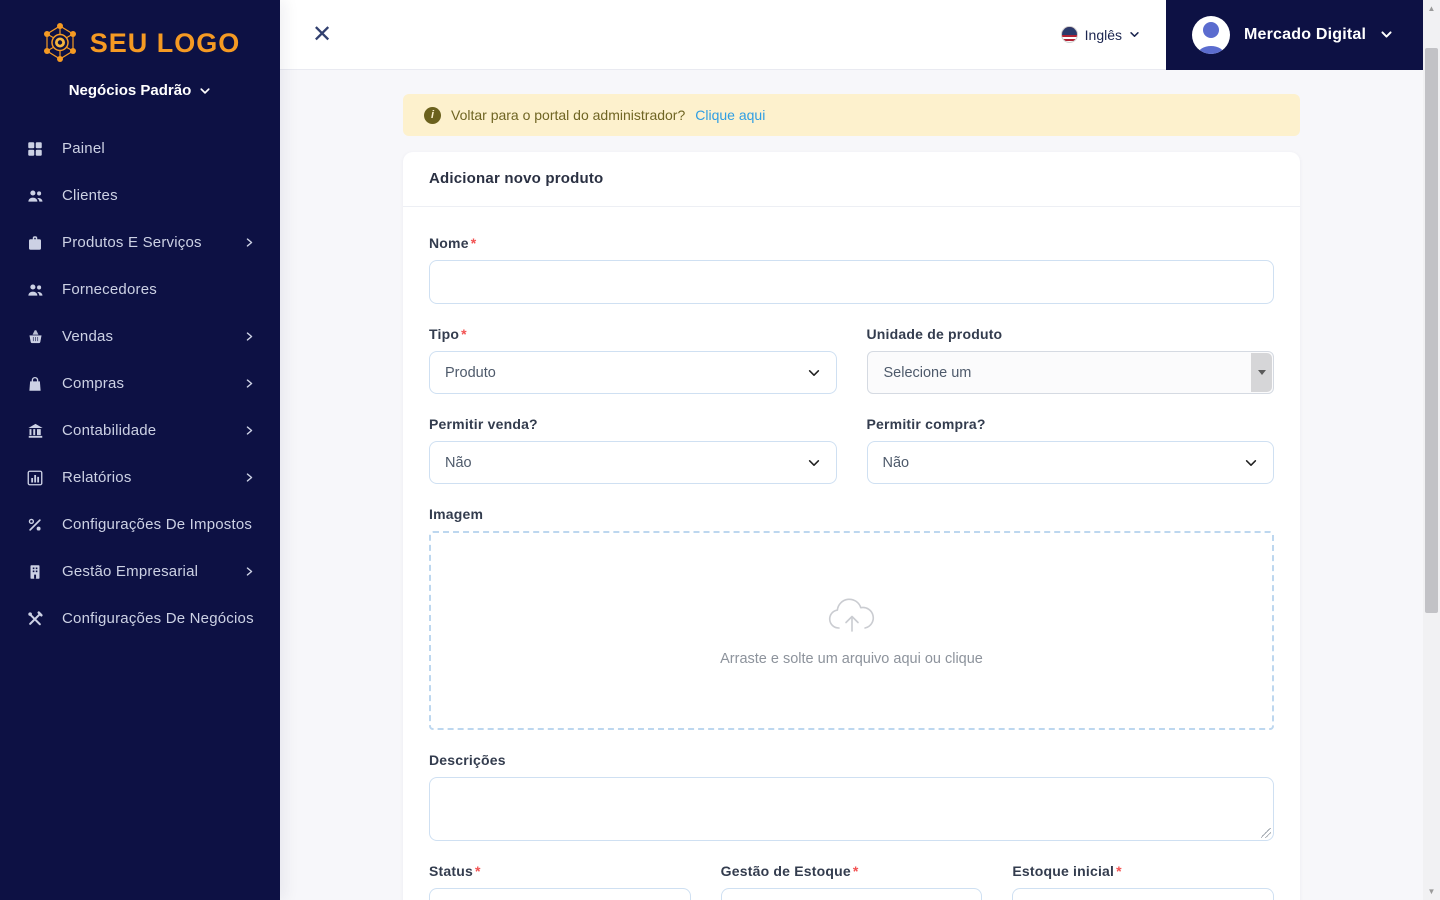 The height and width of the screenshot is (900, 1440). Describe the element at coordinates (35, 149) in the screenshot. I see `grid-icon` at that location.